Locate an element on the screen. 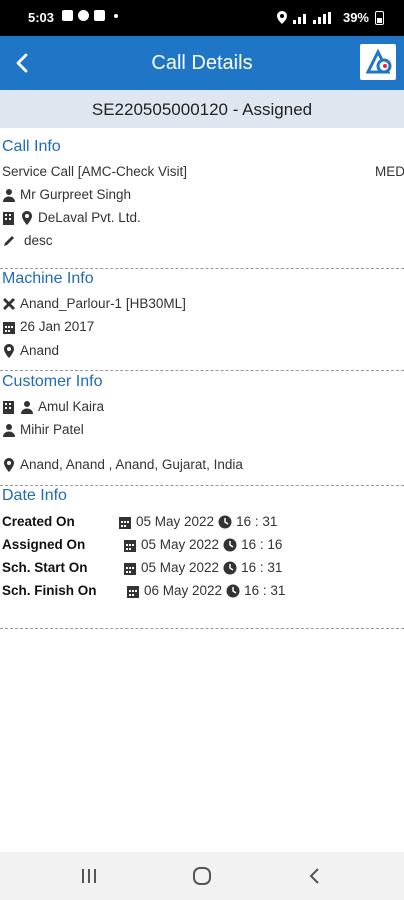 The image size is (404, 900). service-type: Service Call [AMC-Check Visit] is located at coordinates (94, 171).